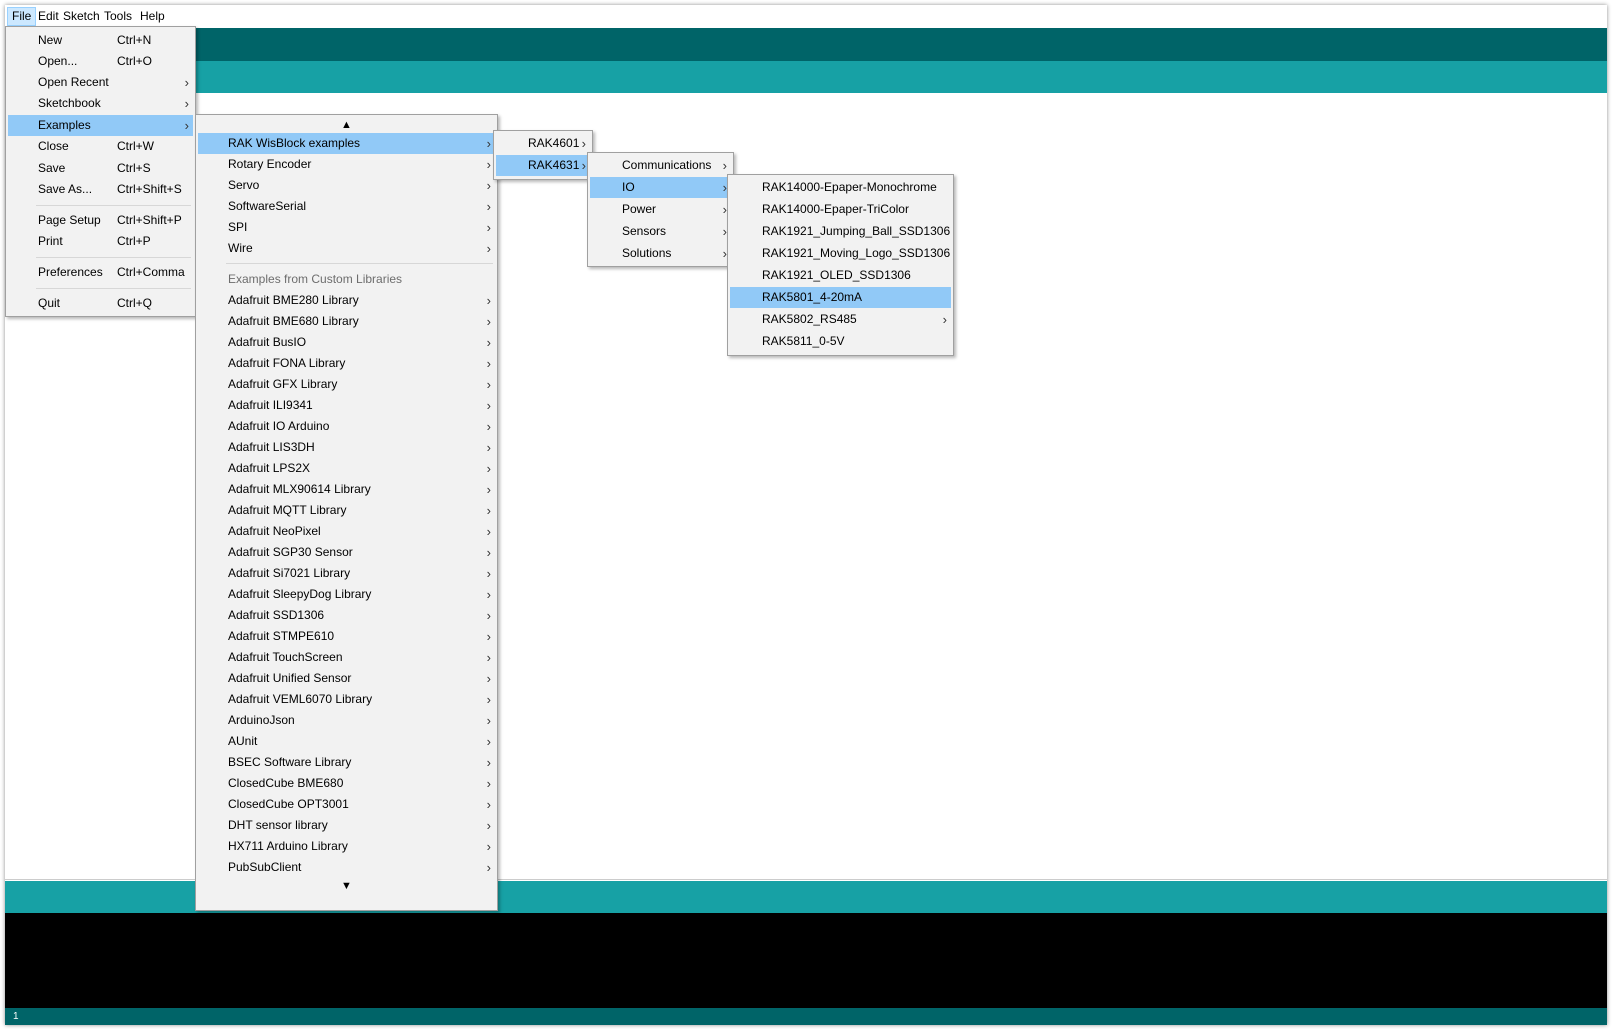  I want to click on menu-item-servo: Servo ›, so click(346, 185).